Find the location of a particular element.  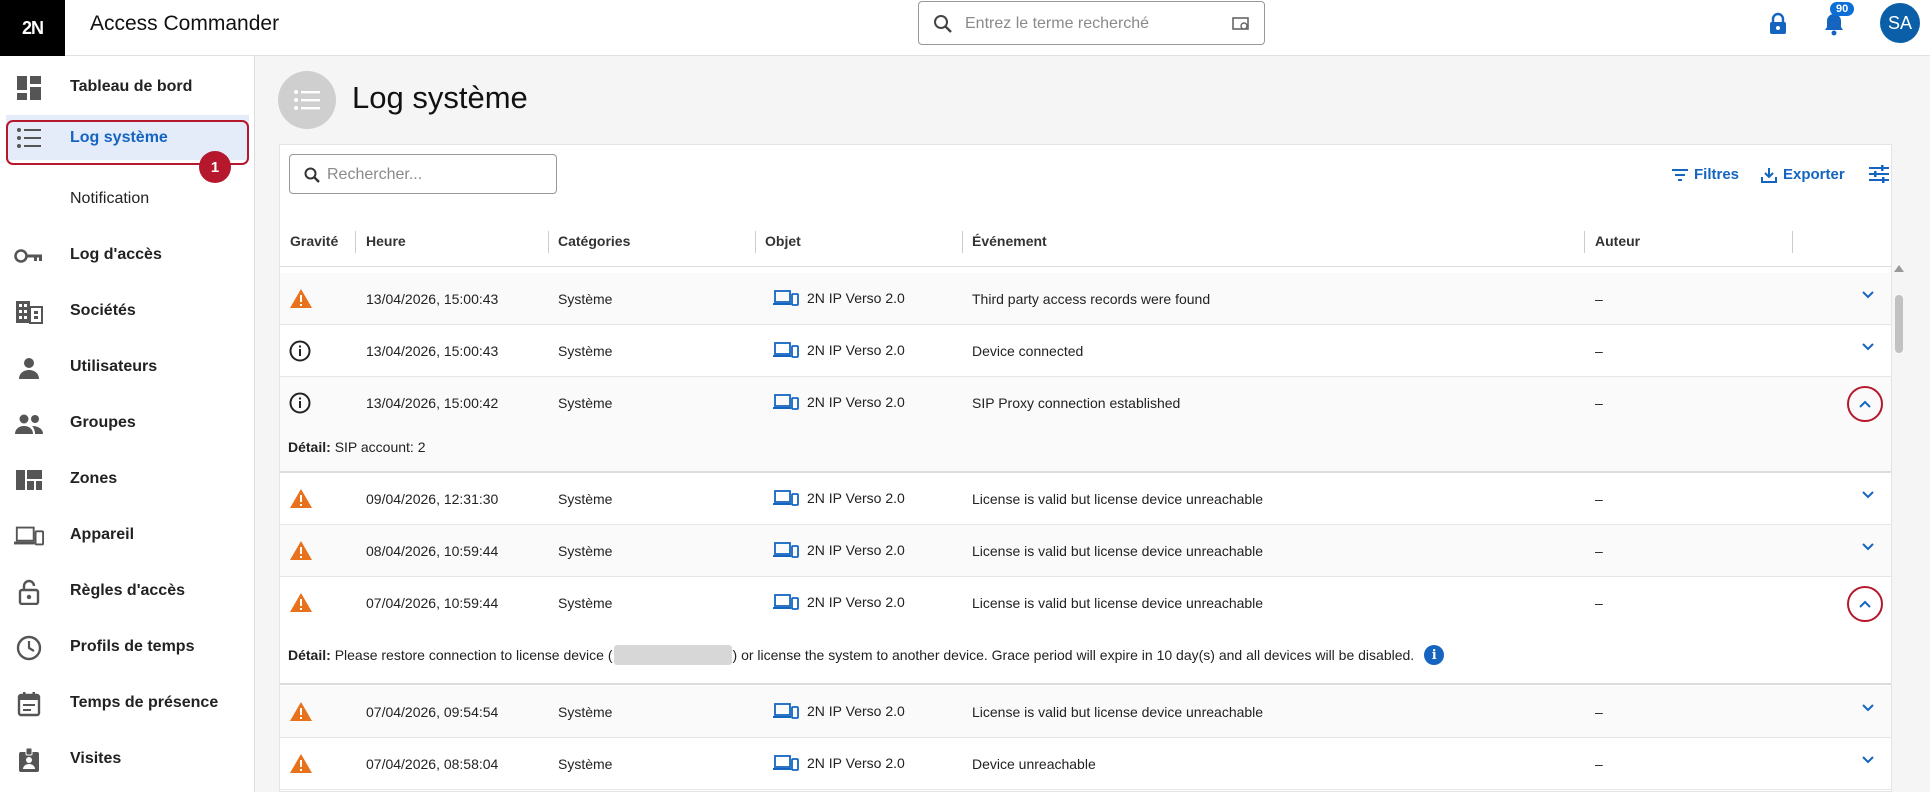

sidebar-item-time-profiles: Profils de temps is located at coordinates (127, 647).